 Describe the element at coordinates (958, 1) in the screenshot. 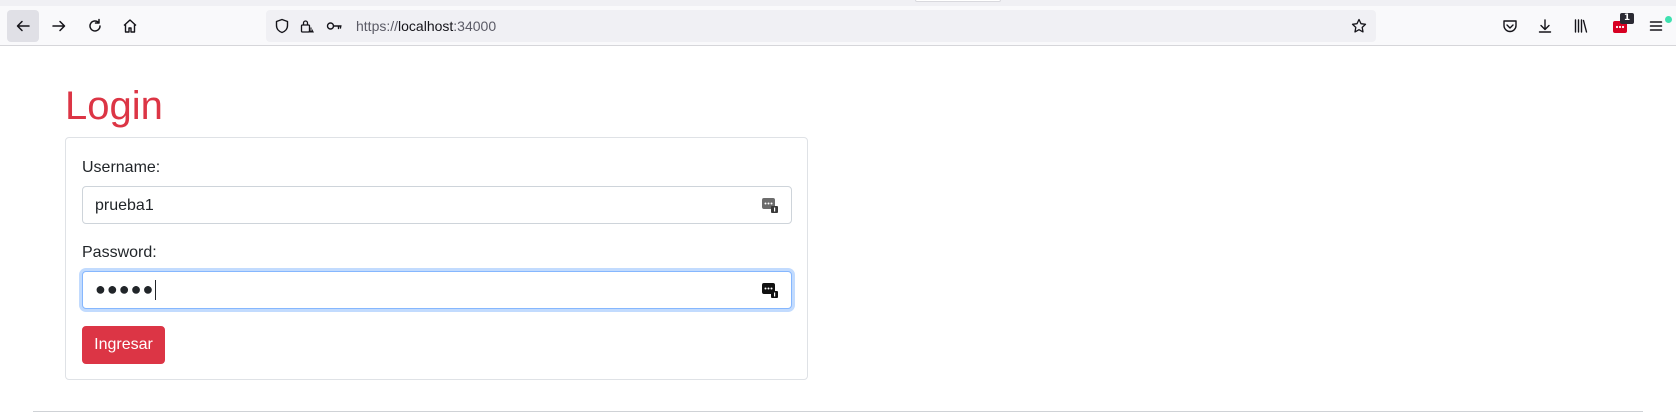

I see `active-tab-edge` at that location.